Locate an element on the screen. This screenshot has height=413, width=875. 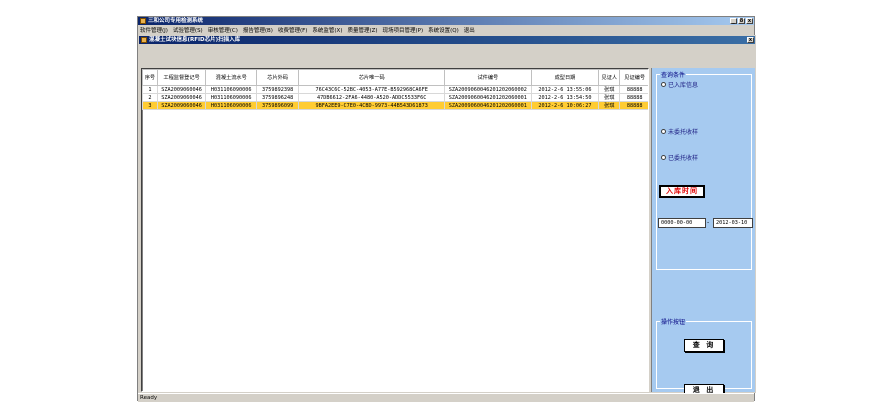
radio-commissioned: 已委托收样 is located at coordinates (679, 157).